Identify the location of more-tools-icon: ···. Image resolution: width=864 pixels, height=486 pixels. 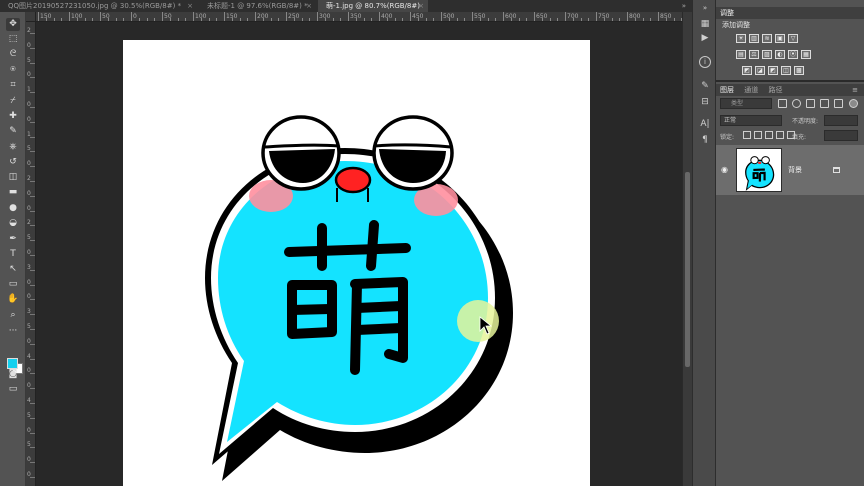
(13, 331).